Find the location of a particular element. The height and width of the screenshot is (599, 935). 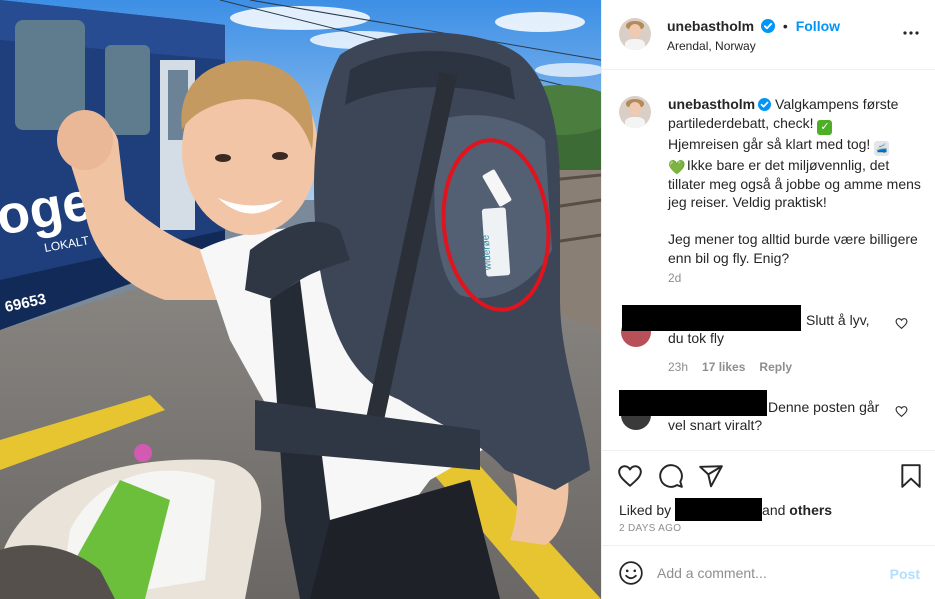

comment-text: Denne posten går vel snart viralt? is located at coordinates (774, 416).